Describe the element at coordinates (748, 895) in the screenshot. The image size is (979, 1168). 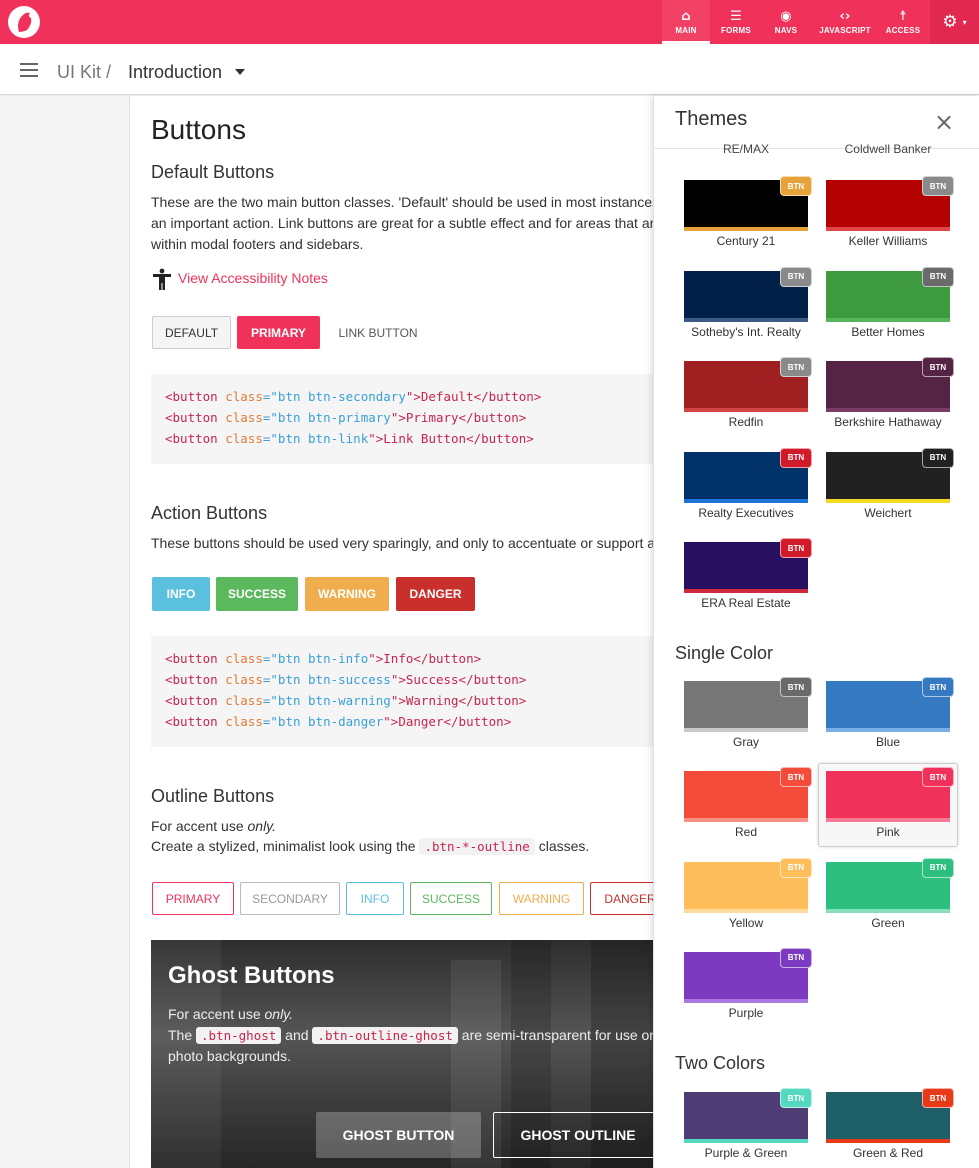
I see `theme-swatch-yellow: BTN Yellow` at that location.